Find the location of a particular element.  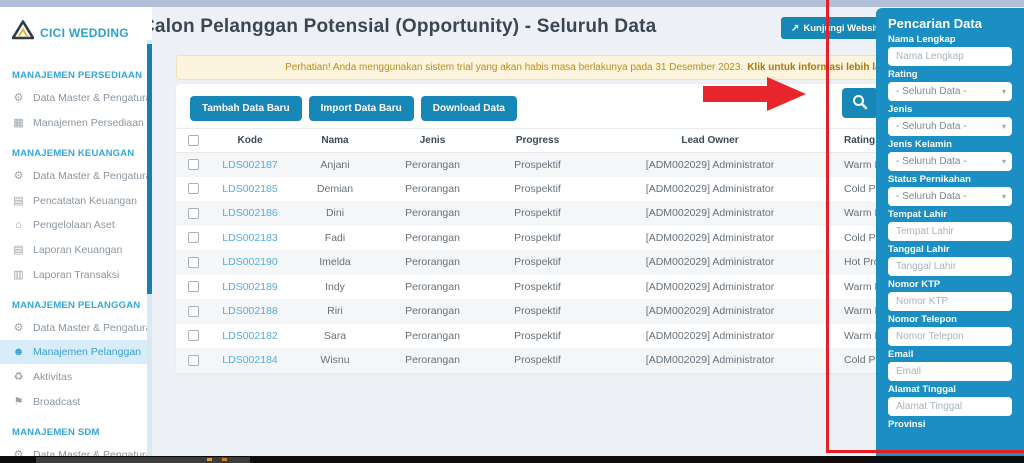

kode-link: LDS002187 is located at coordinates (250, 164).